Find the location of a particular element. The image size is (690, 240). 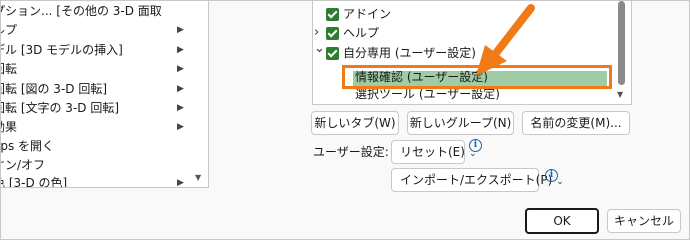

tree-item-help: › ヘルプ is located at coordinates (454, 33).